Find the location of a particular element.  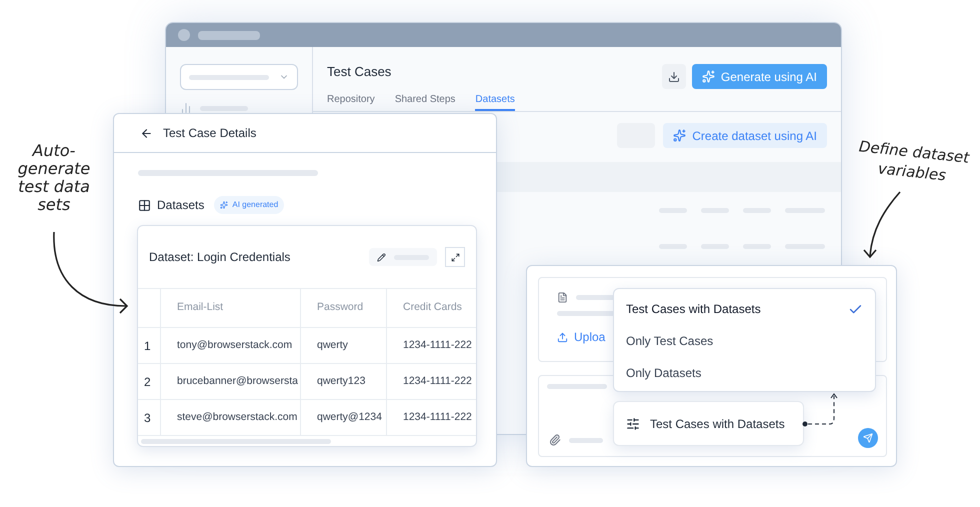

table-cell: tony@browserstack.com is located at coordinates (231, 346).